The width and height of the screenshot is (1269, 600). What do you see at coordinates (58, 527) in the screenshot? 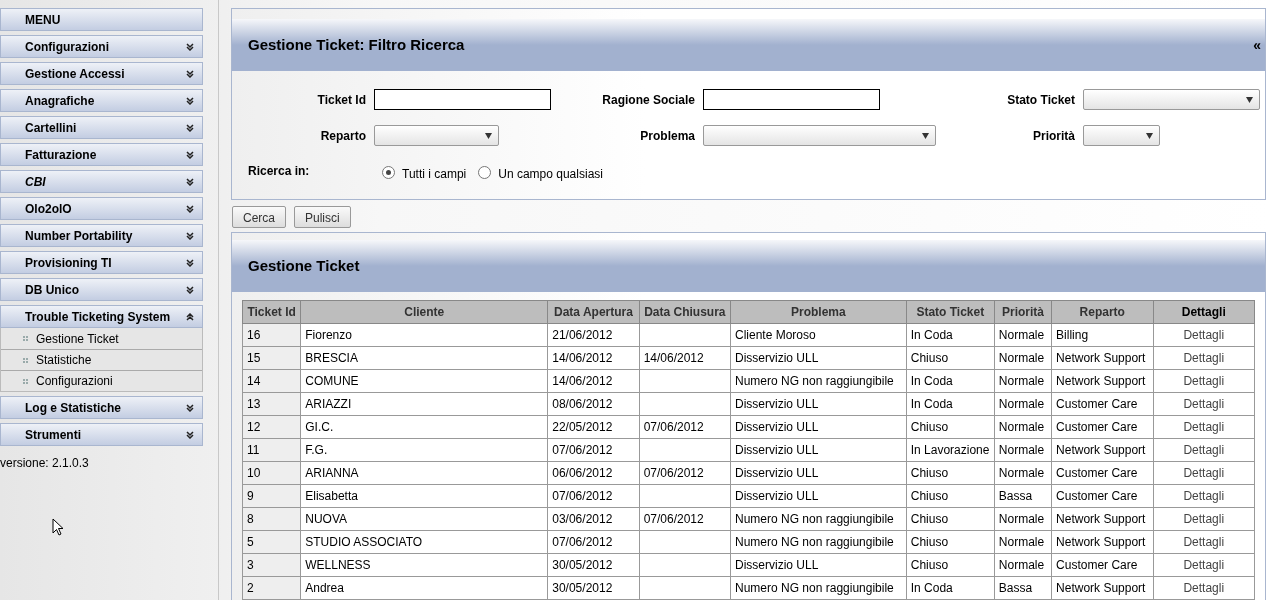
I see `mouse-cursor-icon` at bounding box center [58, 527].